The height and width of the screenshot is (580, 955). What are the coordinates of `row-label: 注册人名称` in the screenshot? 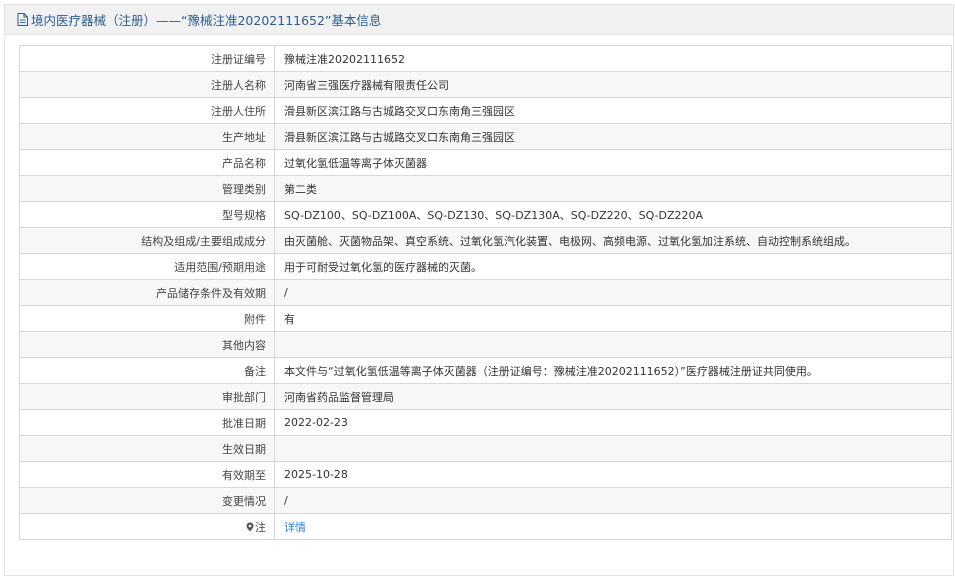 It's located at (147, 84).